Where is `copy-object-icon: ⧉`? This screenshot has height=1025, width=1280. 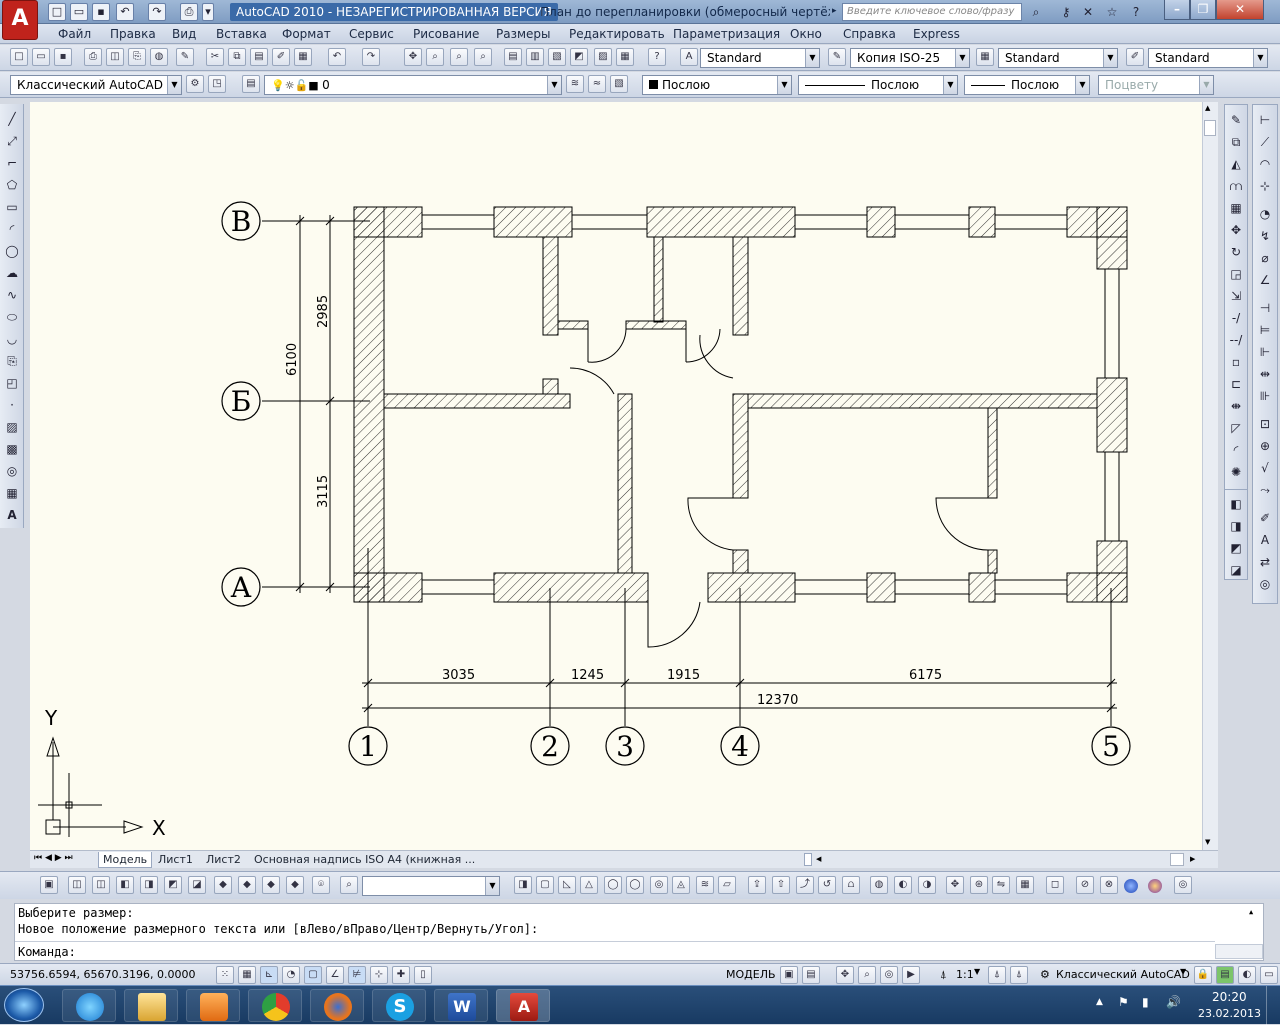 copy-object-icon: ⧉ is located at coordinates (1236, 142).